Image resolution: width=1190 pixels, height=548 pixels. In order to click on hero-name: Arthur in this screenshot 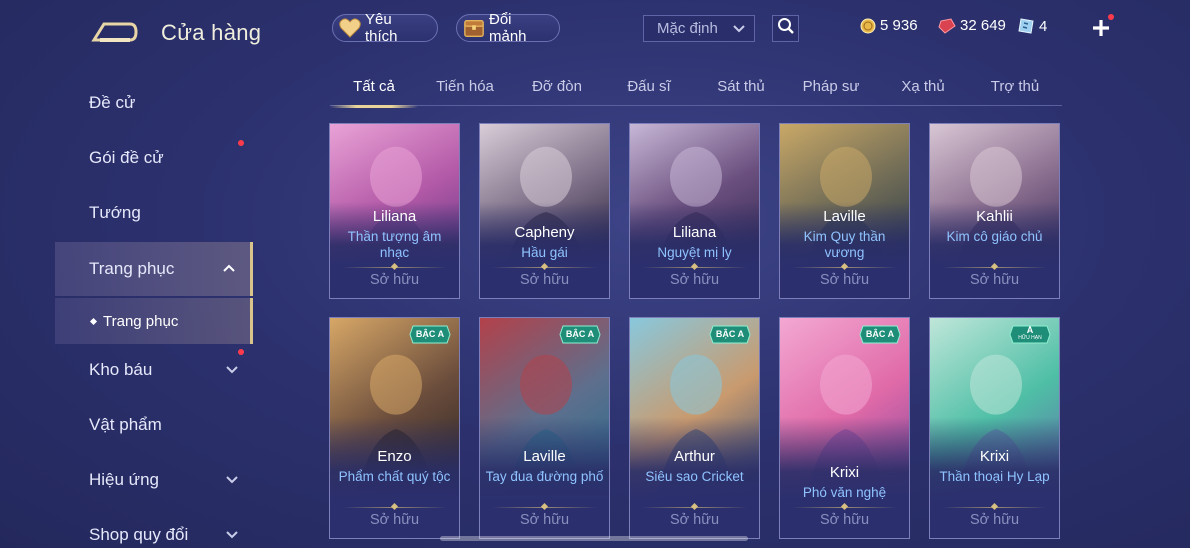, I will do `click(694, 456)`.